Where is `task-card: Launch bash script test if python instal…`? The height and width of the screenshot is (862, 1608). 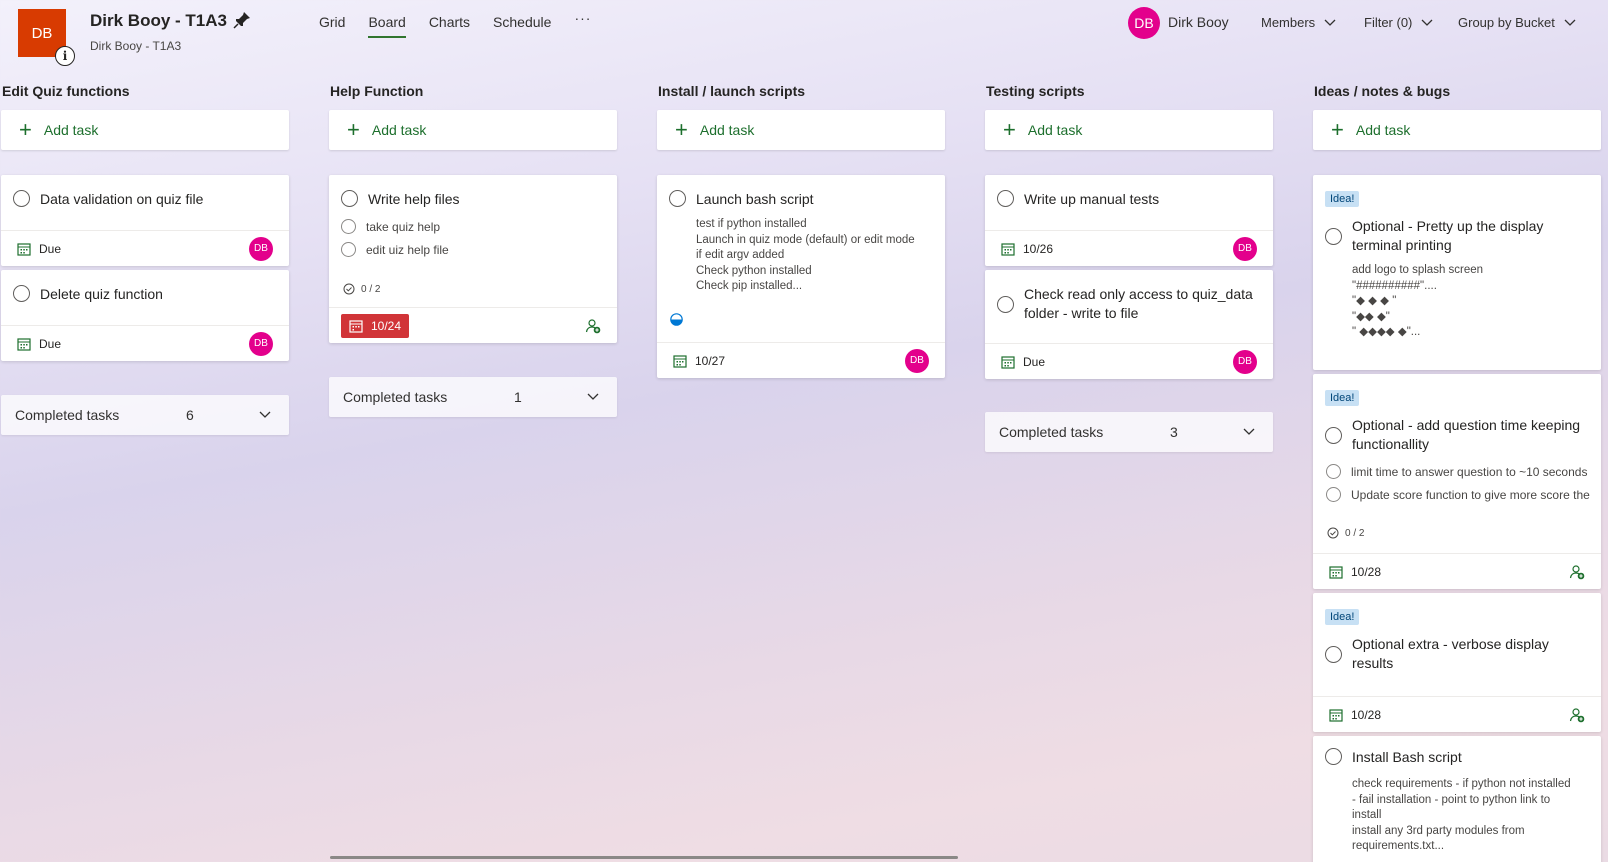 task-card: Launch bash script test if python instal… is located at coordinates (801, 276).